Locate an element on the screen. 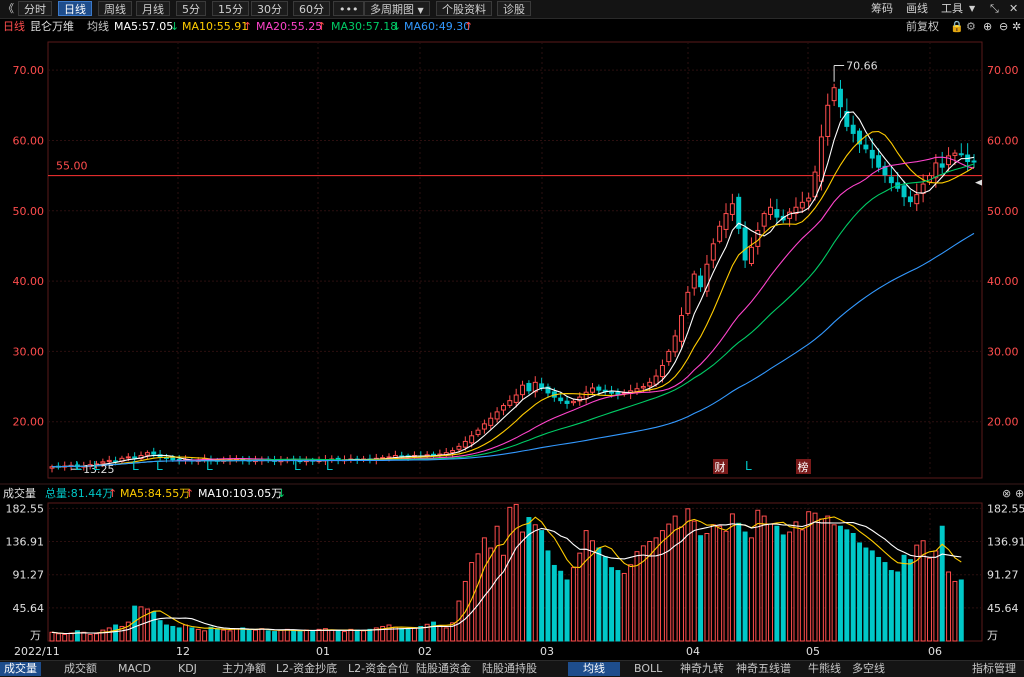  bang-badge-label: 榜 is located at coordinates (803, 467).